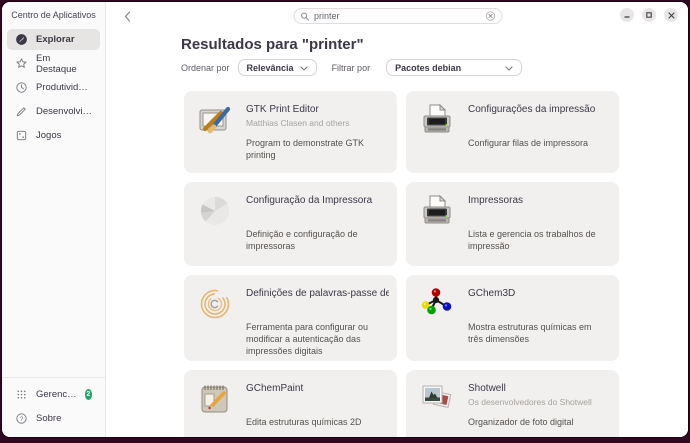  I want to click on sidebar-item-label: Explorar, so click(55, 39).